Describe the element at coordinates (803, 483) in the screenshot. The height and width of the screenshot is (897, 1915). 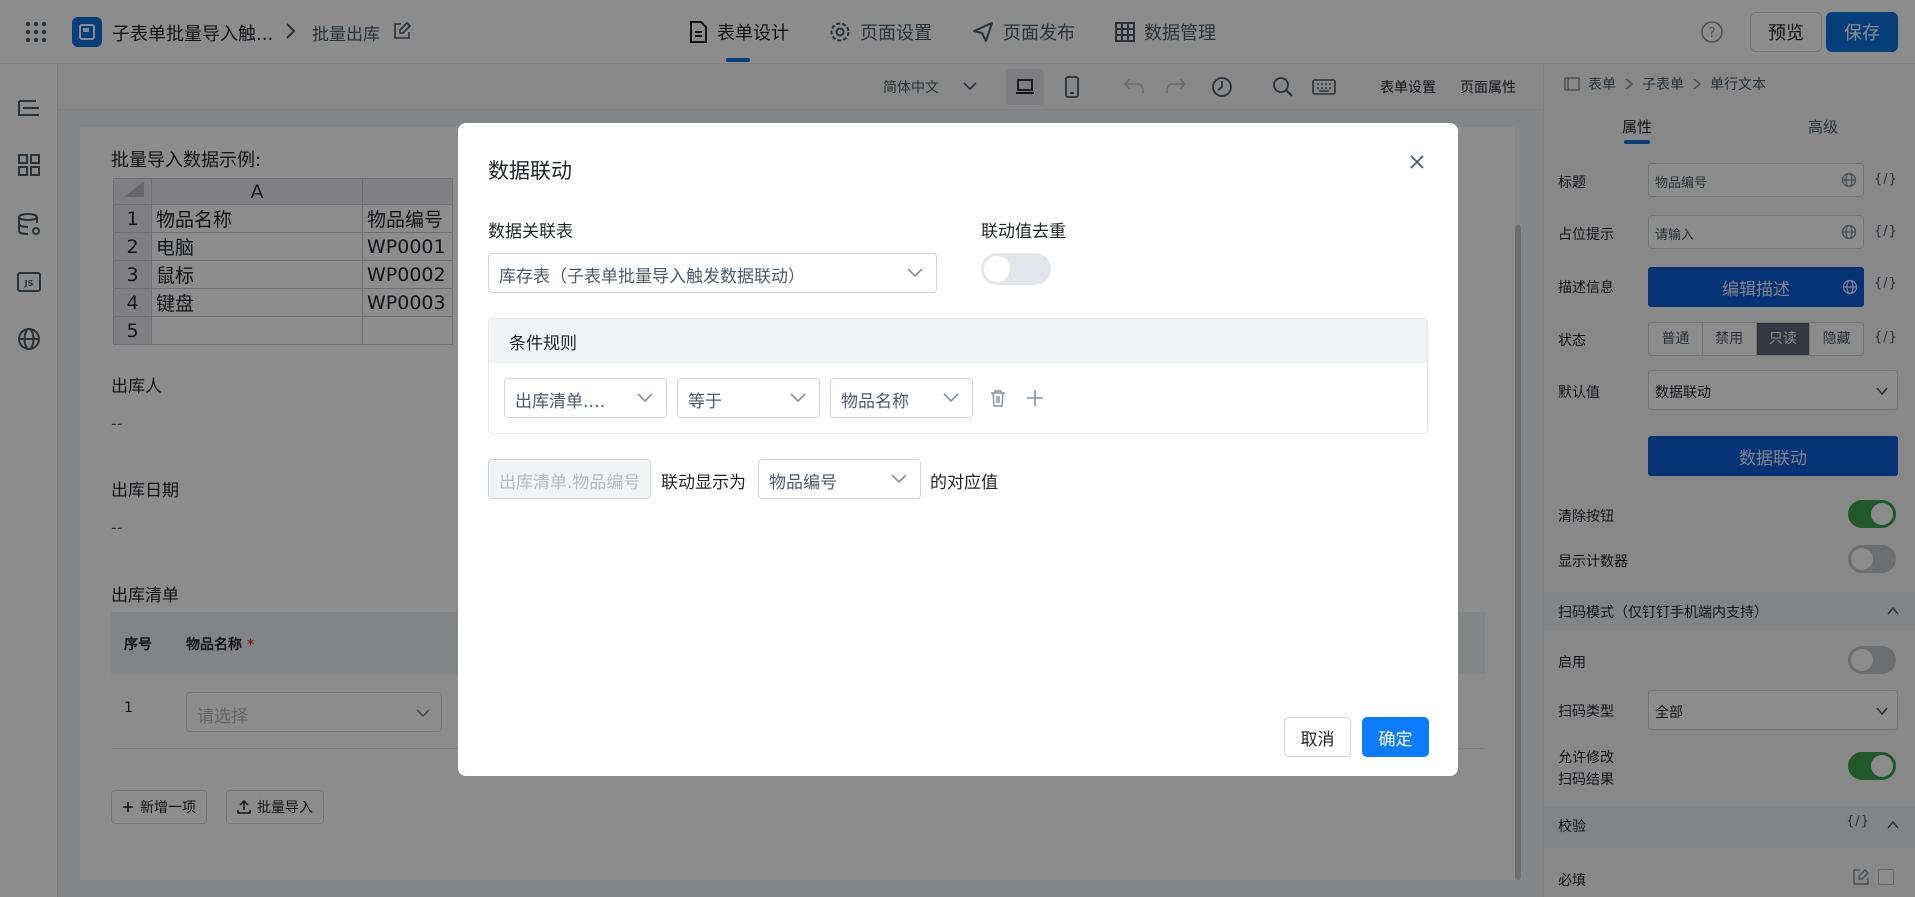
I see `display-target-value: 物品编号` at that location.